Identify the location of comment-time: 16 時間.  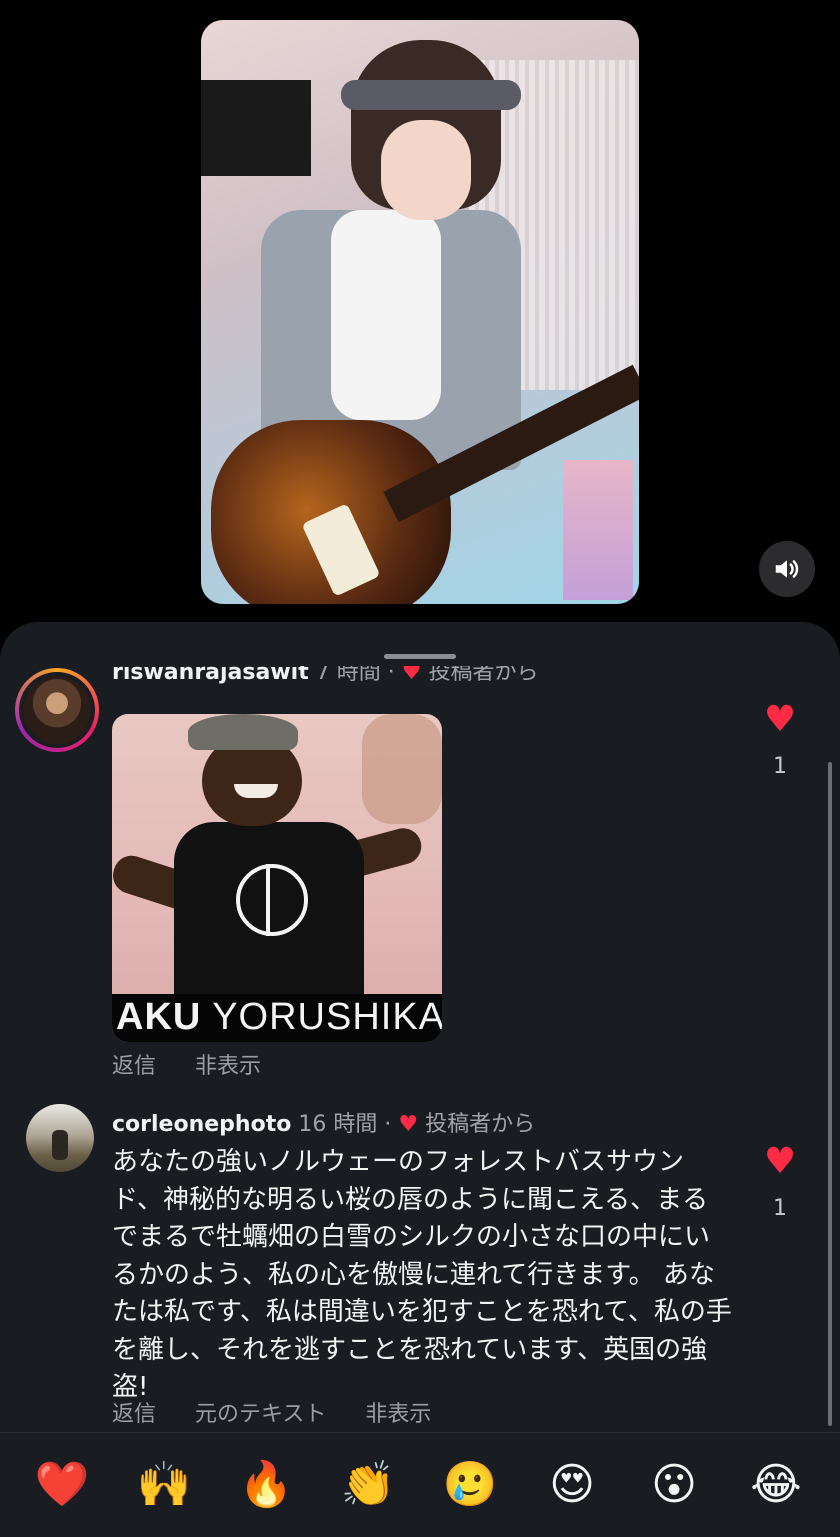
(338, 1124).